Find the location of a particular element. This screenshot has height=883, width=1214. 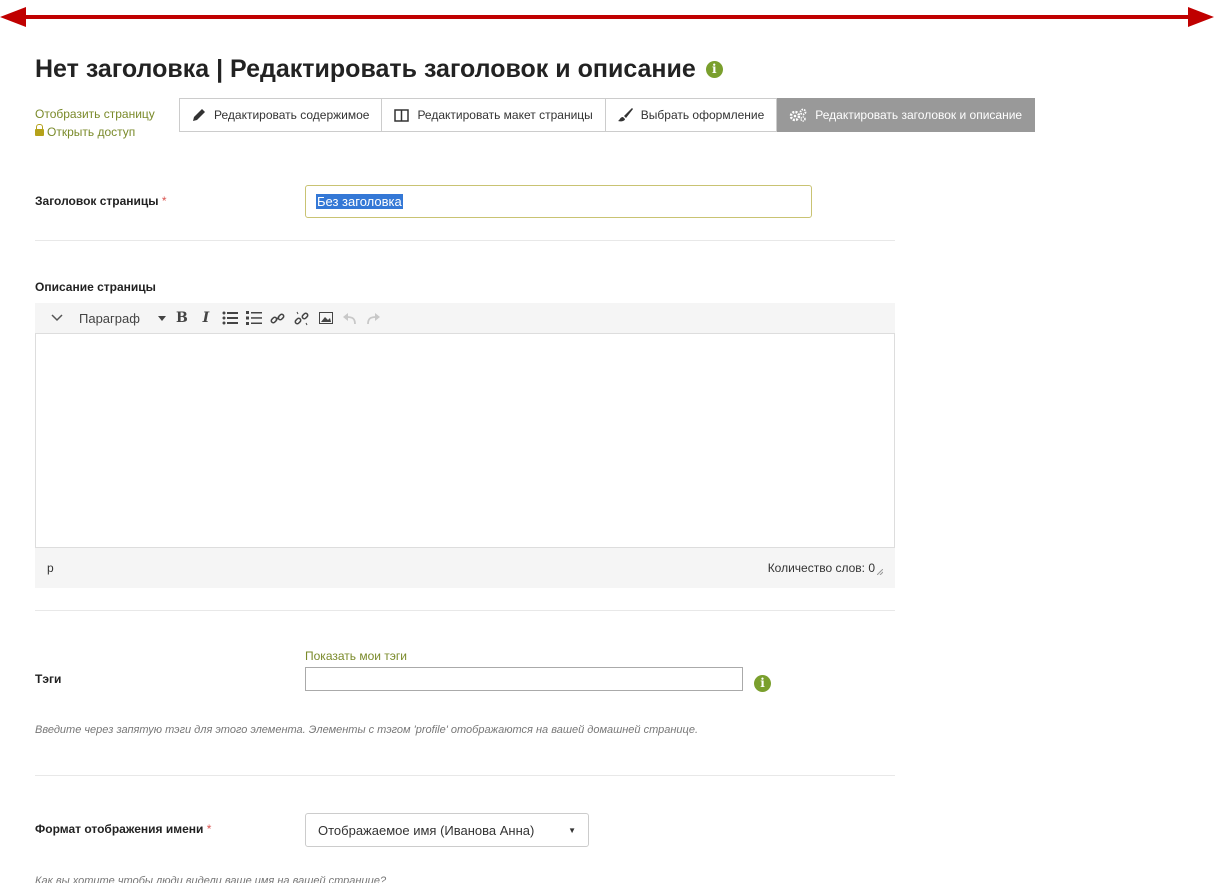

lock-icon is located at coordinates (39, 130).